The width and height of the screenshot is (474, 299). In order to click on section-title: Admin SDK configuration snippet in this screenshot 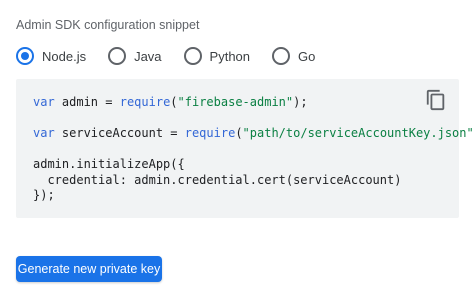, I will do `click(108, 25)`.